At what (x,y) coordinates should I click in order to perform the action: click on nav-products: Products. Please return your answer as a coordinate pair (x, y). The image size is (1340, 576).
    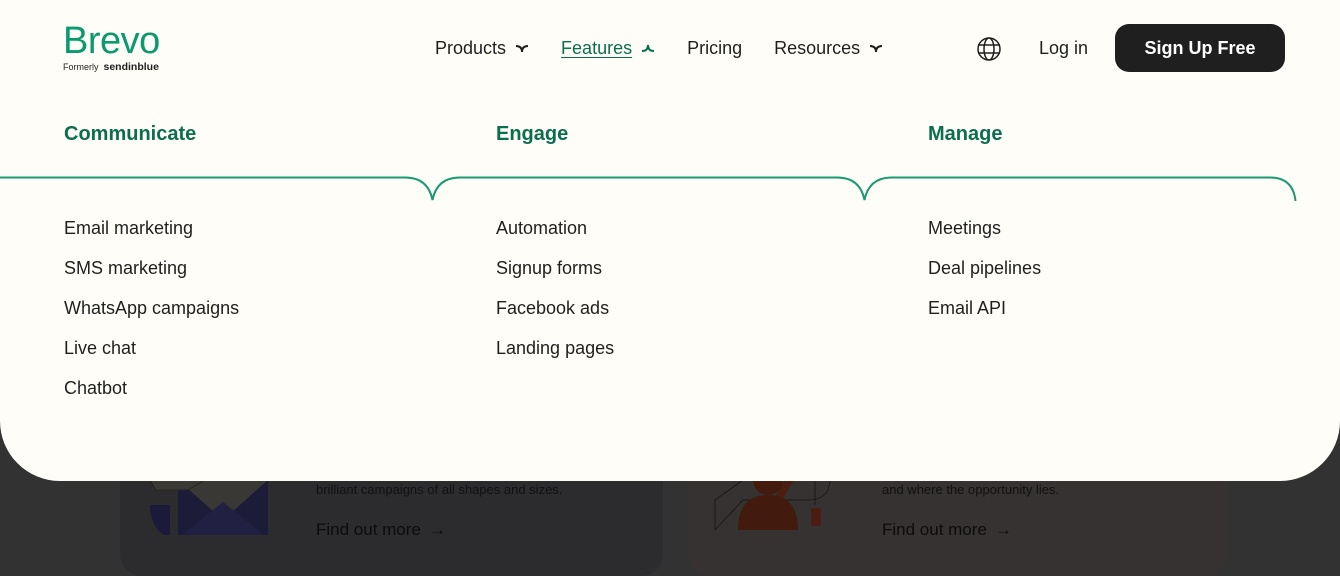
    Looking at the image, I should click on (482, 48).